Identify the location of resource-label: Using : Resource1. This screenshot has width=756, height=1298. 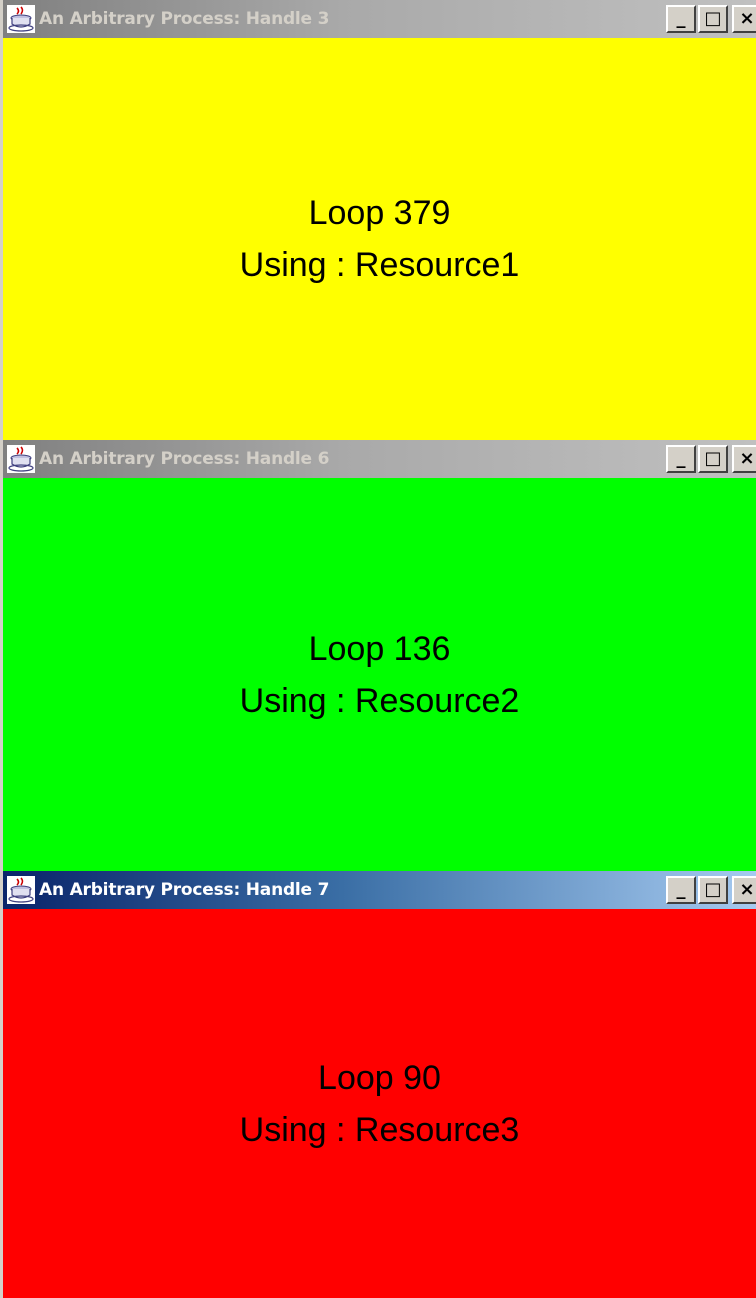
(379, 265).